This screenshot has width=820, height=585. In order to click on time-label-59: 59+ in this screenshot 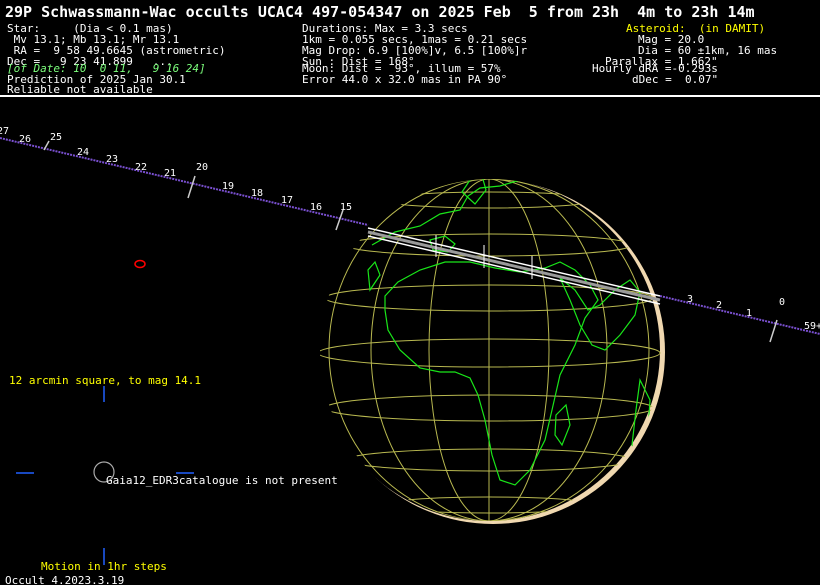, I will do `click(812, 326)`.